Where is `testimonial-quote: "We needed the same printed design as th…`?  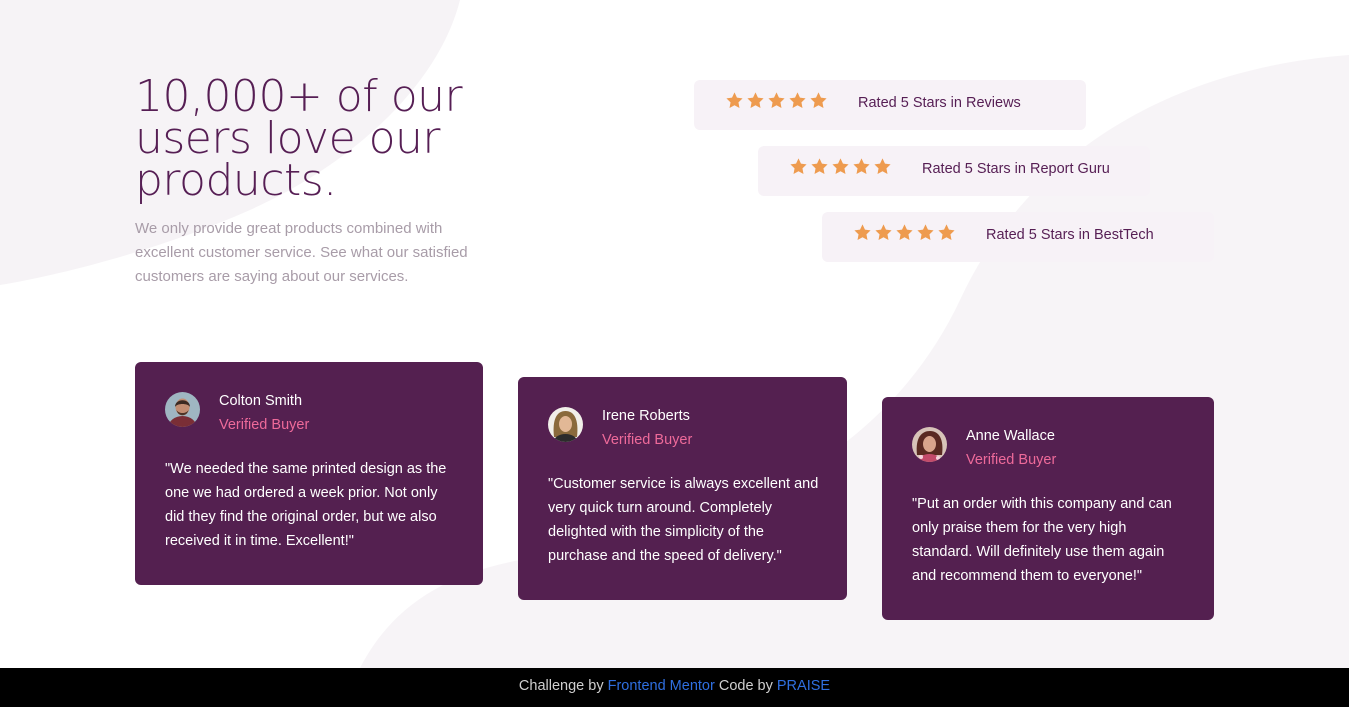
testimonial-quote: "We needed the same printed design as th… is located at coordinates (306, 505).